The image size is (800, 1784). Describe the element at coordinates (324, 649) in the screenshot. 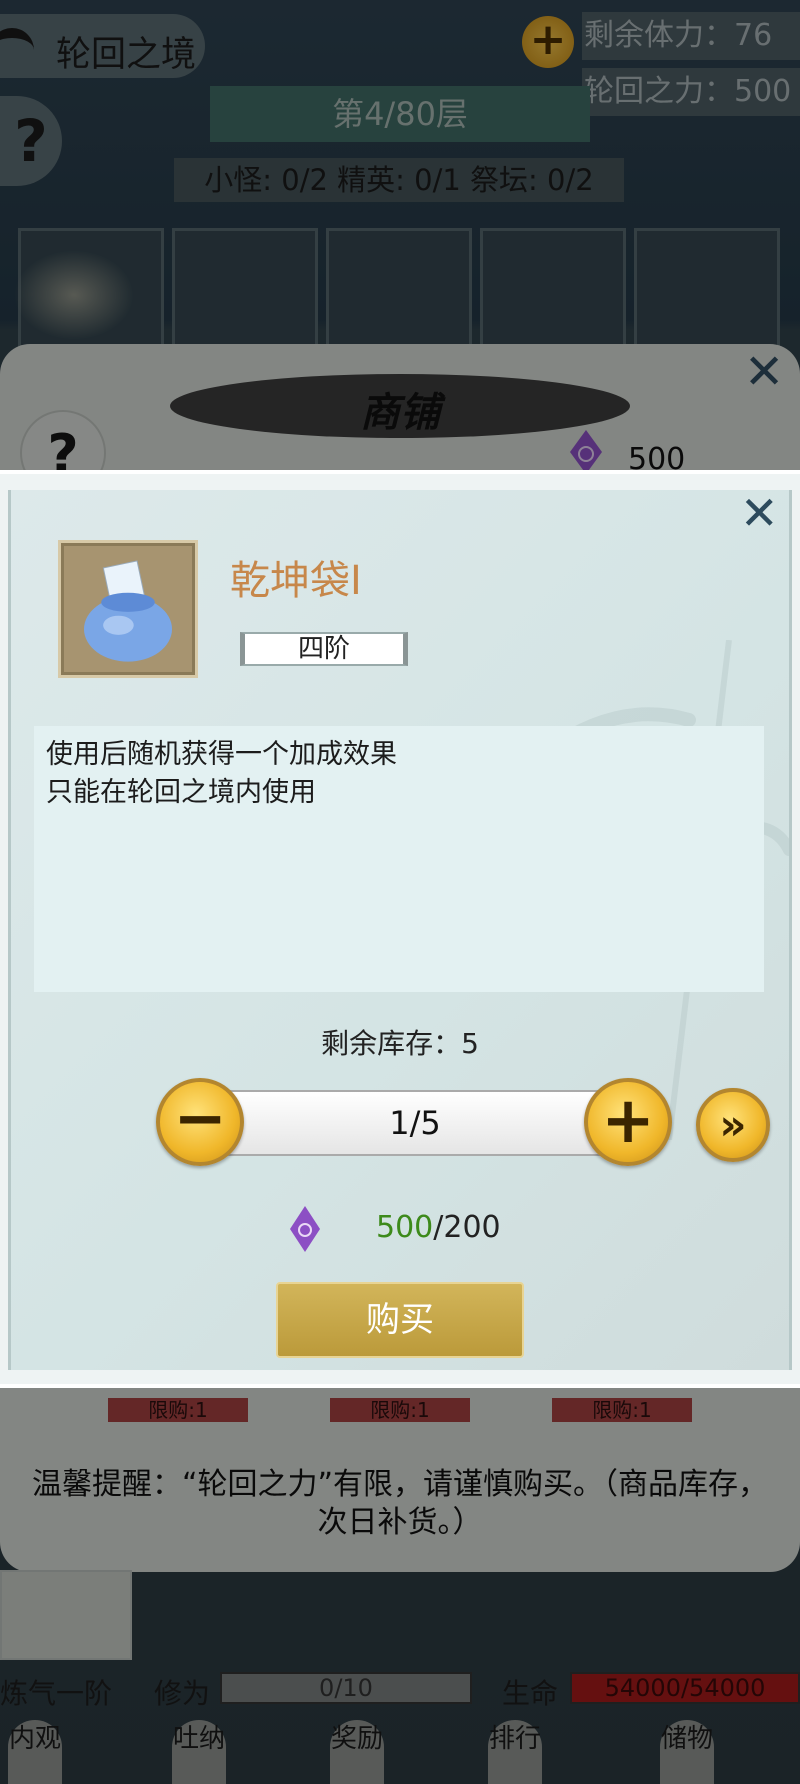

I see `item-tier-badge: 四阶` at that location.